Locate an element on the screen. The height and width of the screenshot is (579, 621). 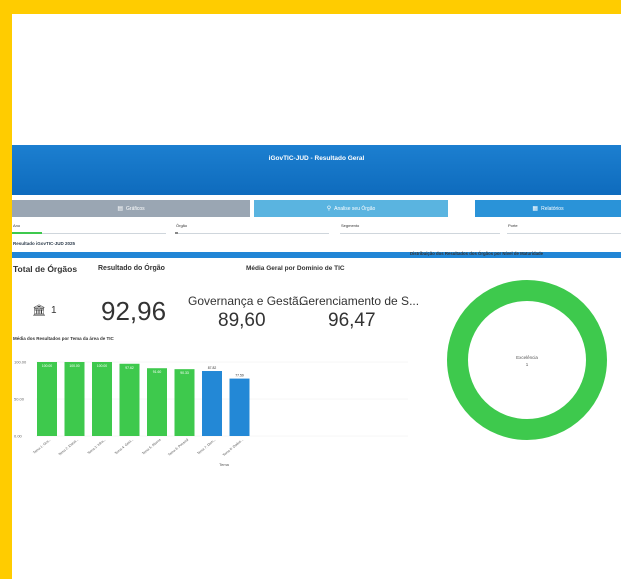
nav-graficos-button: ▤ Gráficos is located at coordinates (131, 208).